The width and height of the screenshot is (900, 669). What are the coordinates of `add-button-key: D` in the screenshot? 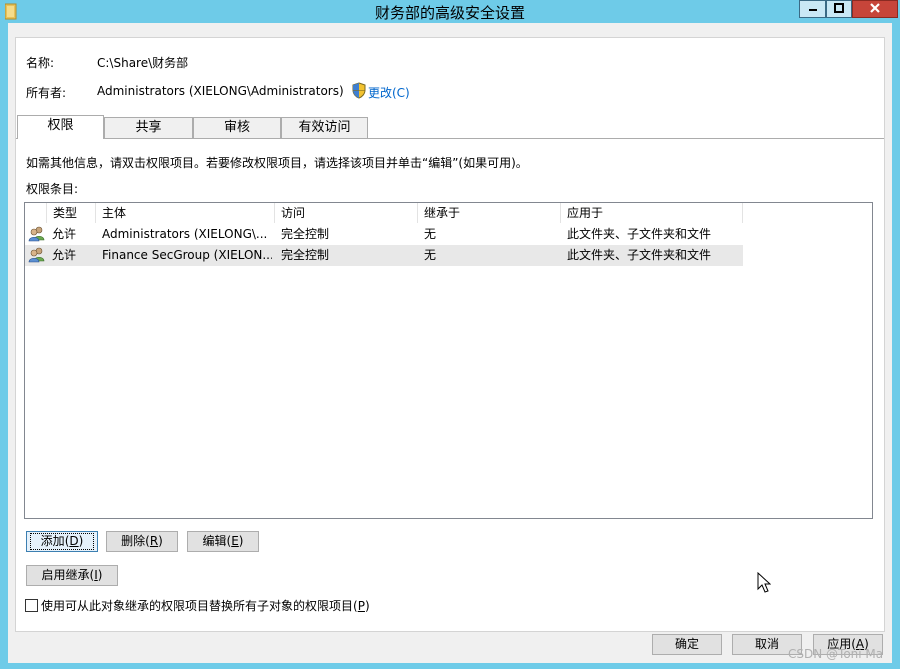 It's located at (74, 541).